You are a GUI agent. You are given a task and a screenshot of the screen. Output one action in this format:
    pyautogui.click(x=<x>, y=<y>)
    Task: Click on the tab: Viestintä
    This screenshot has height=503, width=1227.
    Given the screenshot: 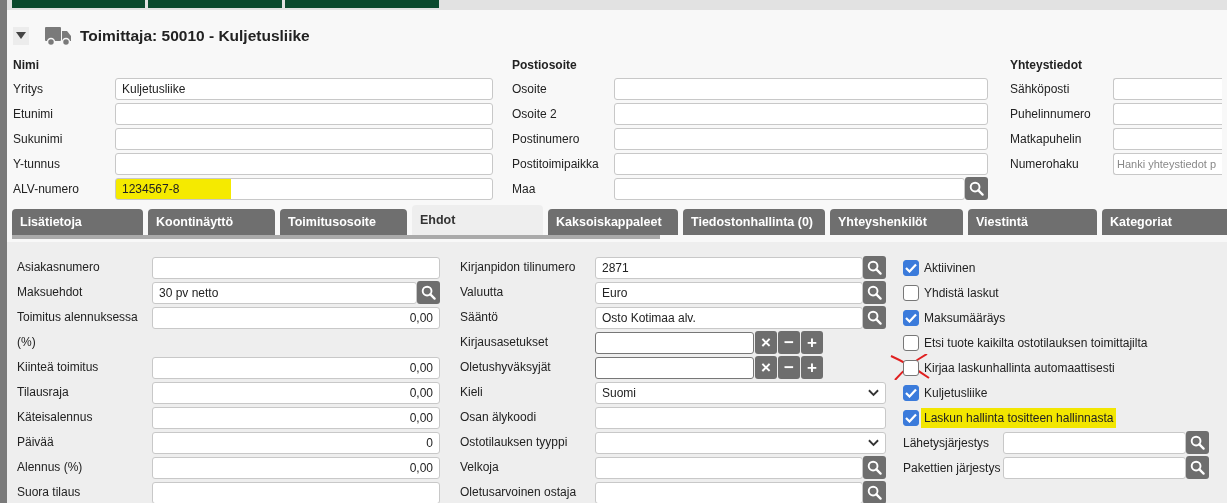 What is the action you would take?
    pyautogui.click(x=1032, y=222)
    